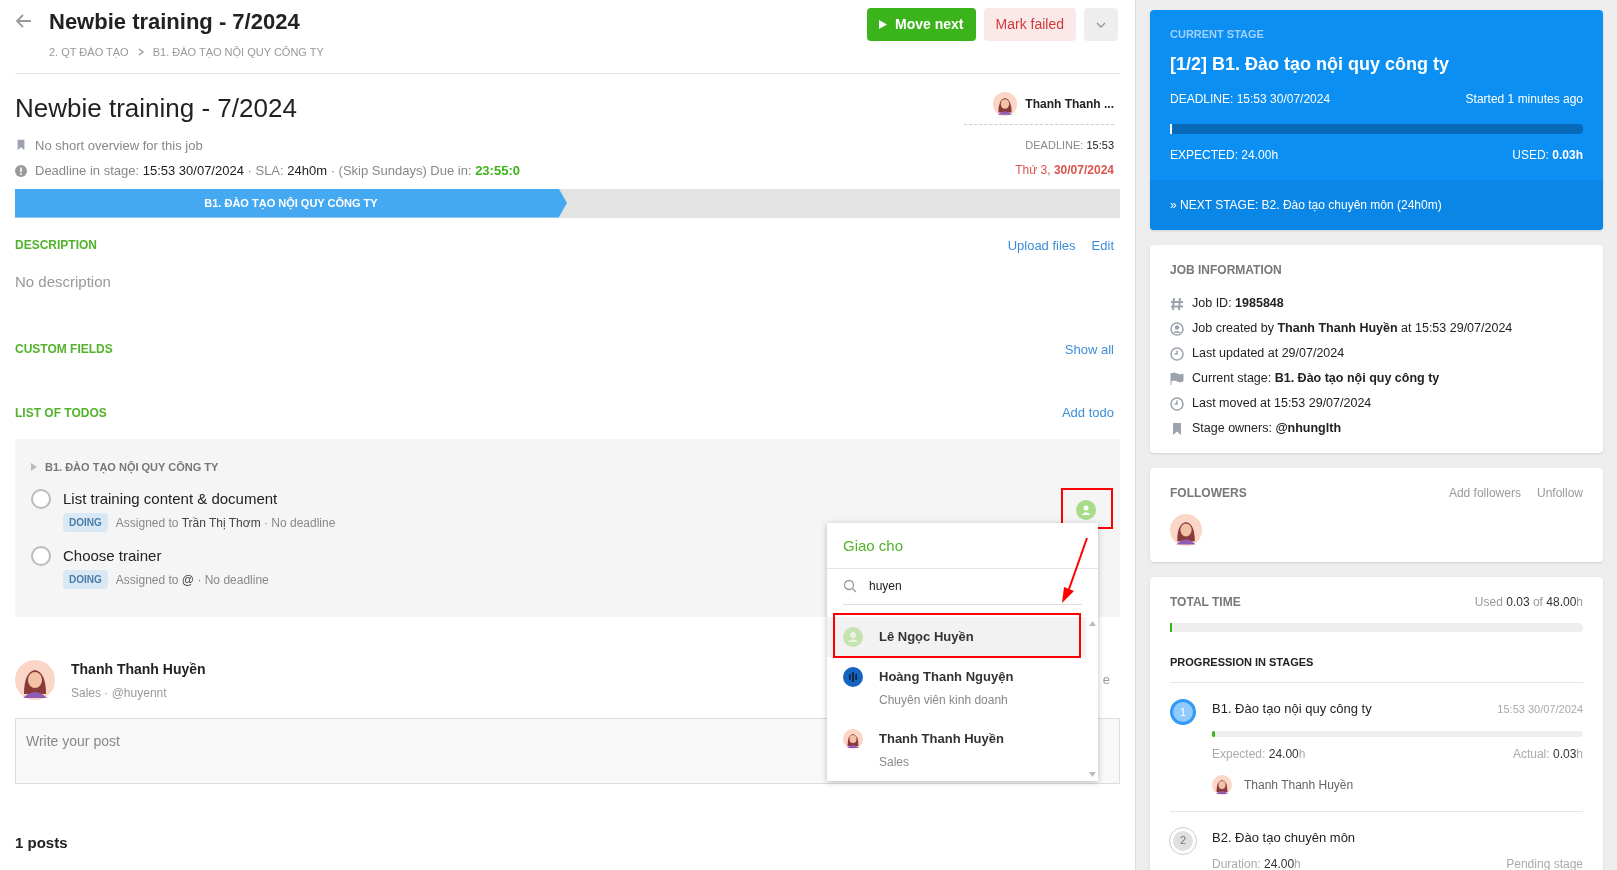  Describe the element at coordinates (1540, 709) in the screenshot. I see `stage-time: 15:53 30/07/2024` at that location.